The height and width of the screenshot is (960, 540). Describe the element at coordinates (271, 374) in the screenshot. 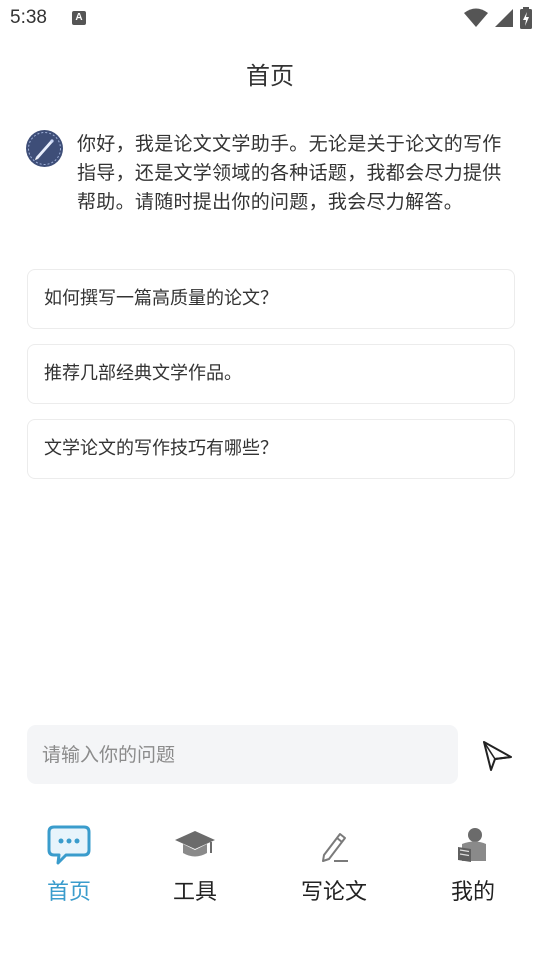

I see `suggestion-item: 推荐几部经典文学作品。` at that location.